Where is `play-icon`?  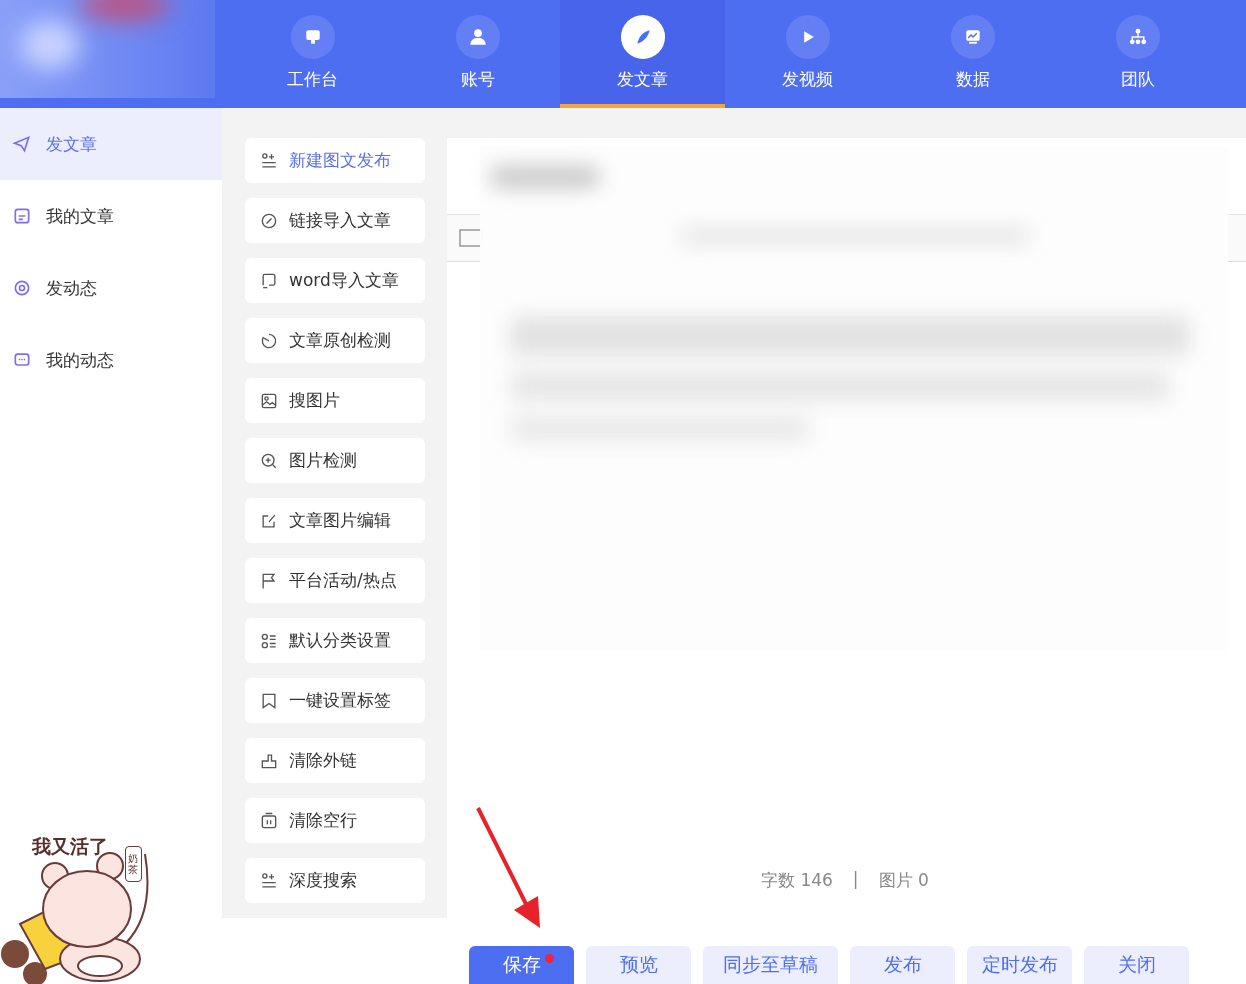 play-icon is located at coordinates (807, 36).